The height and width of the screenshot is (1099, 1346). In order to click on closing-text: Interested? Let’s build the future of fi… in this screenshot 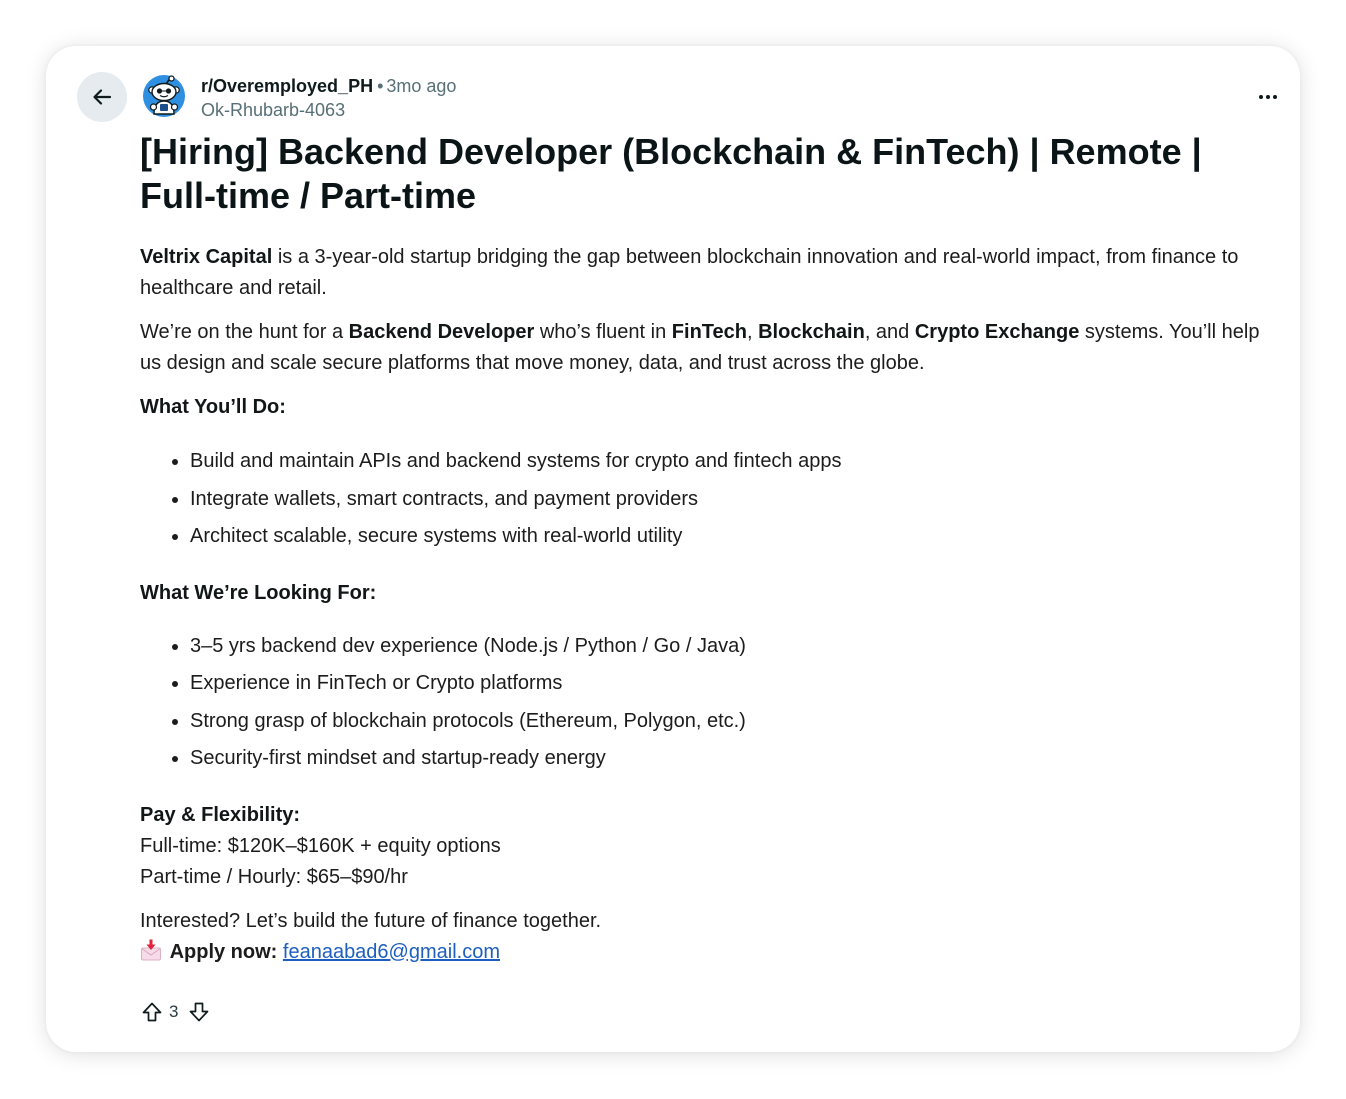, I will do `click(371, 920)`.